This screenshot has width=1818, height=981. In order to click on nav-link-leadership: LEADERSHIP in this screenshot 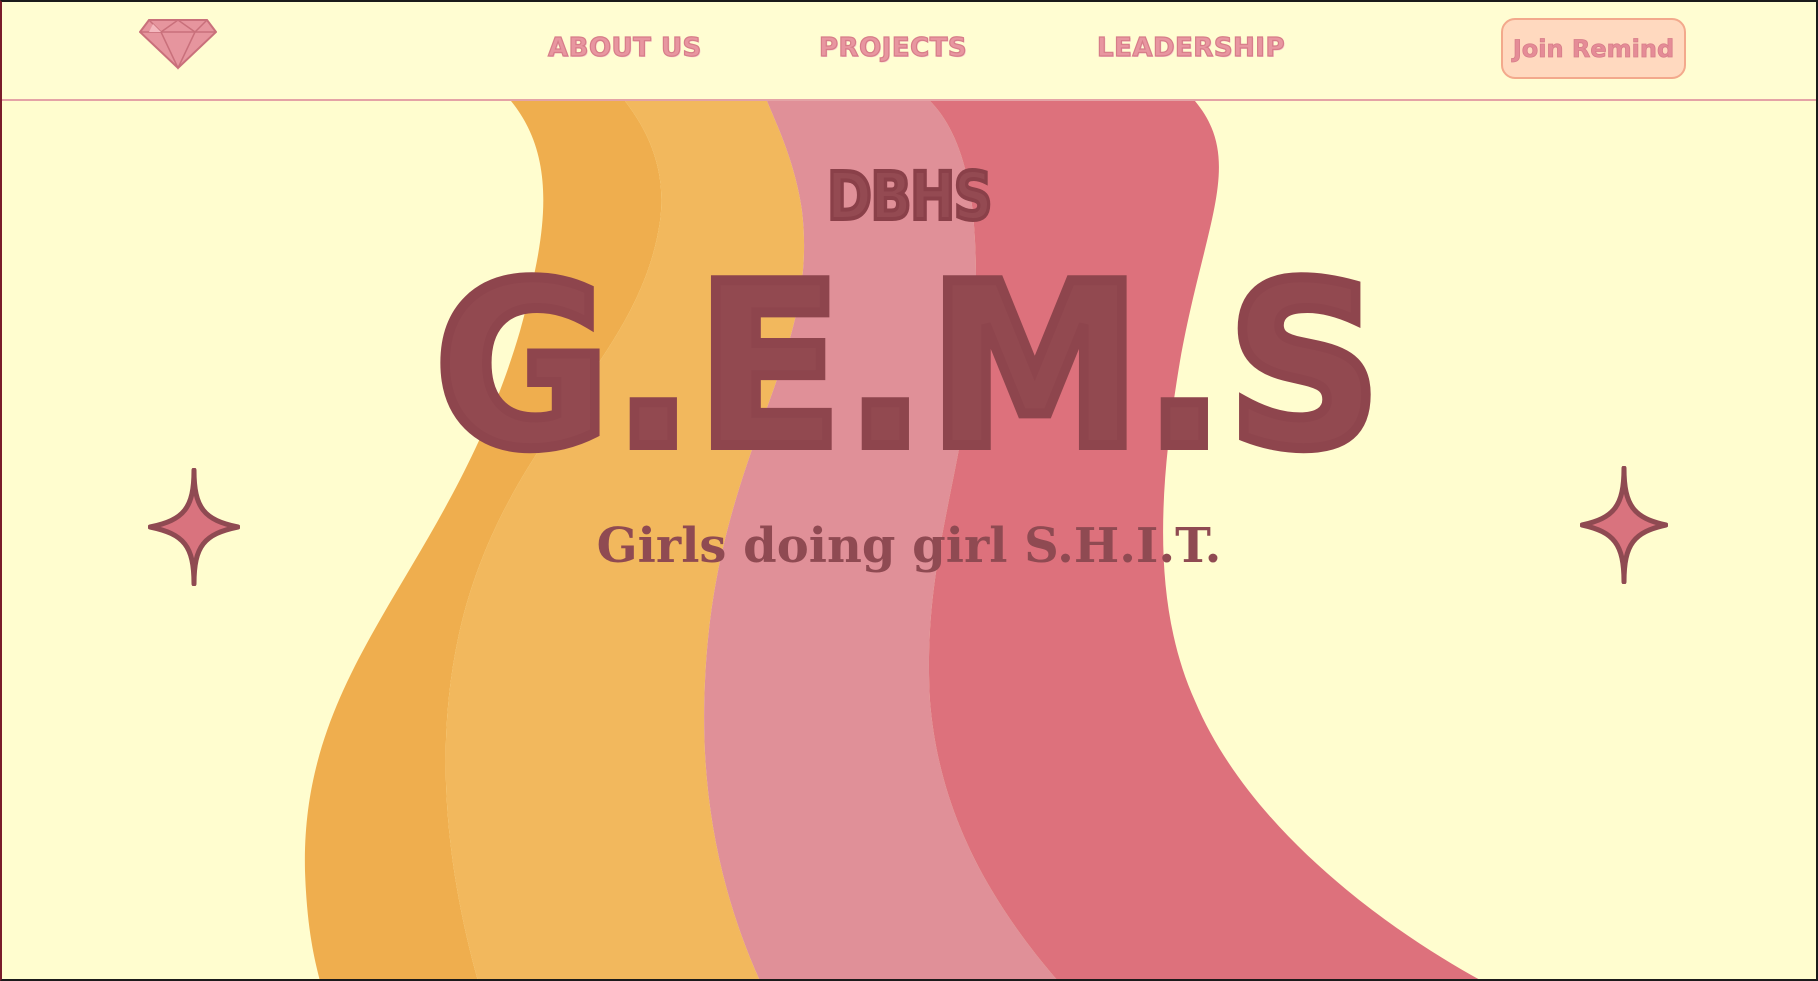, I will do `click(1190, 48)`.